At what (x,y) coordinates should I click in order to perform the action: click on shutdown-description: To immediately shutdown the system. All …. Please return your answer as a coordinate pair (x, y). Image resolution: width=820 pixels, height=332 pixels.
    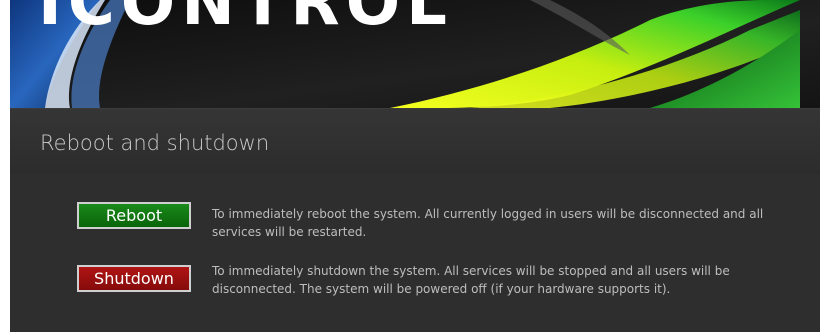
    Looking at the image, I should click on (471, 280).